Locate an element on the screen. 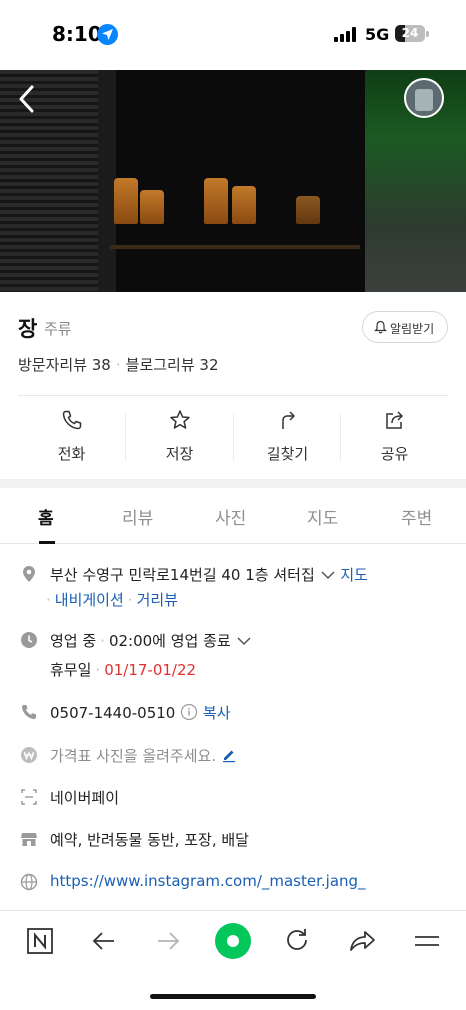 The image size is (466, 1010). price-prompt: 가격표 사진을 올려주세요. is located at coordinates (133, 756).